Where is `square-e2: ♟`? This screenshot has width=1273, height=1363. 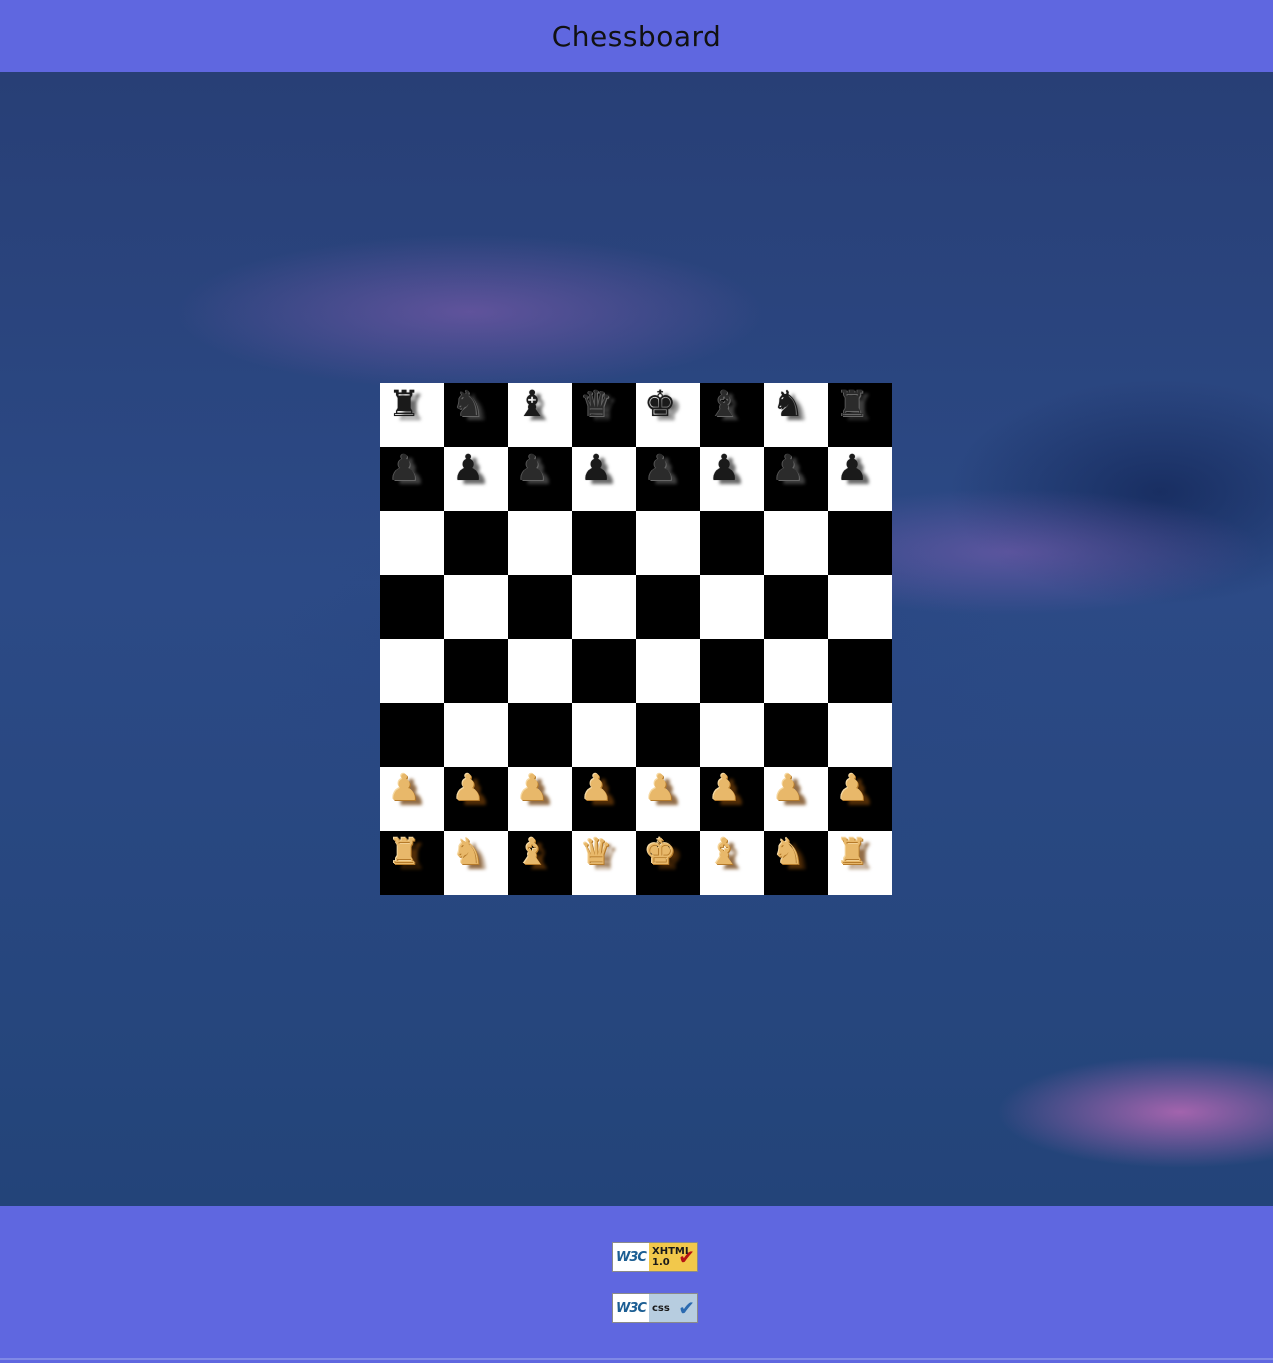 square-e2: ♟ is located at coordinates (668, 799).